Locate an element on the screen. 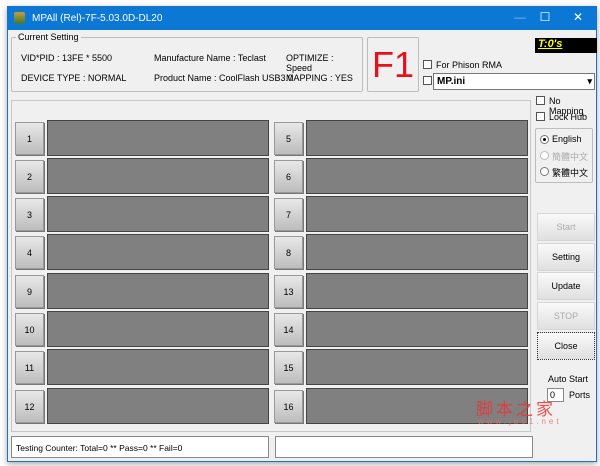 The height and width of the screenshot is (466, 600). port-button-6: 6 is located at coordinates (288, 176).